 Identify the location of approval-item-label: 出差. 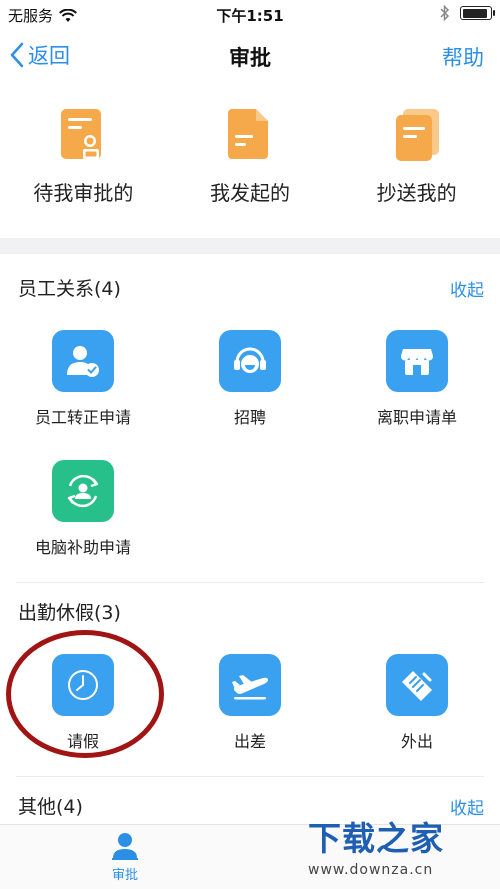
(249, 741).